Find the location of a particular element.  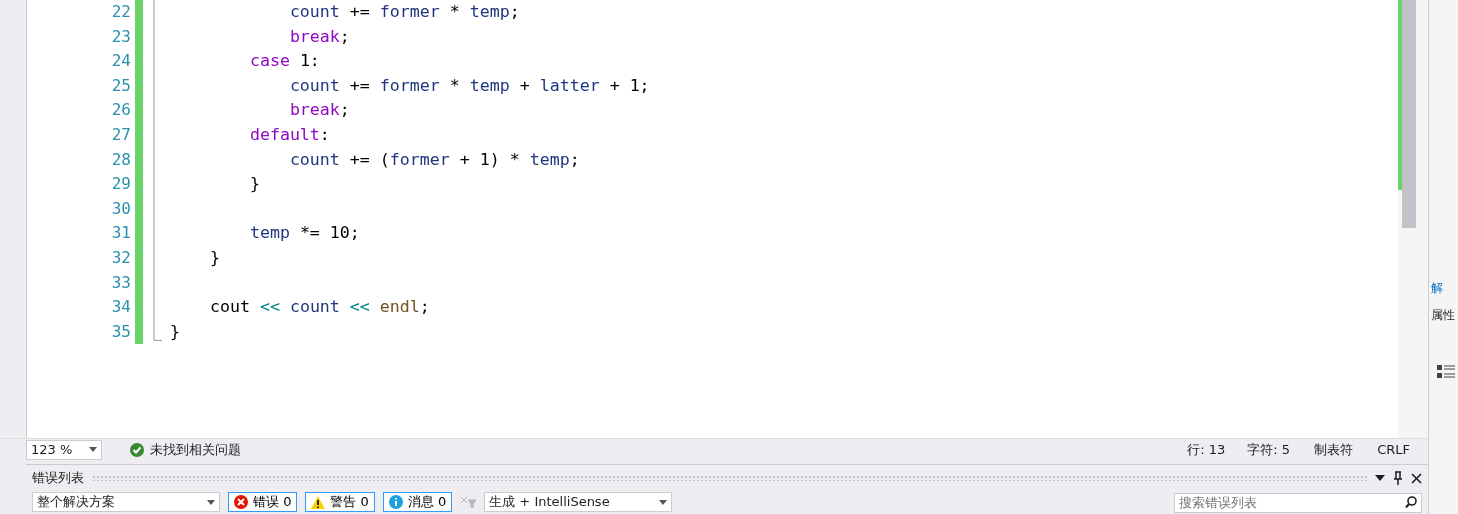

scrollbar-thumb is located at coordinates (1409, 114).